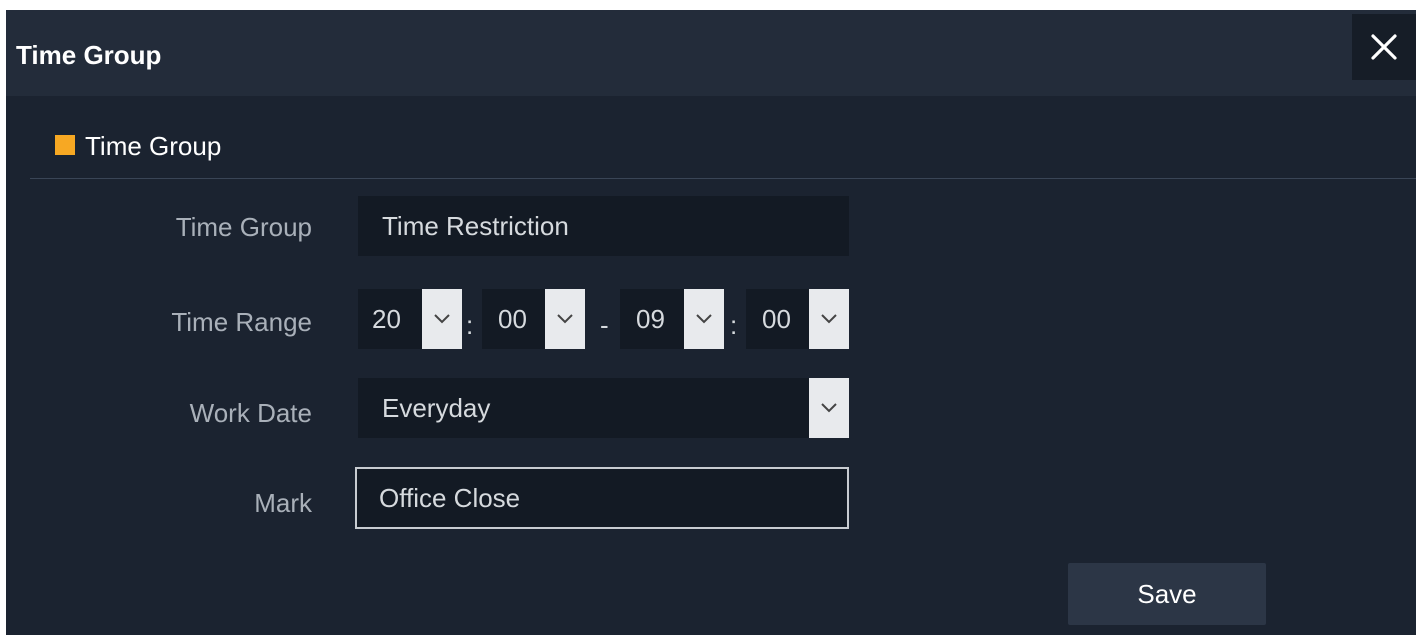 This screenshot has width=1416, height=635. I want to click on work-date-select: Everyday, so click(603, 408).